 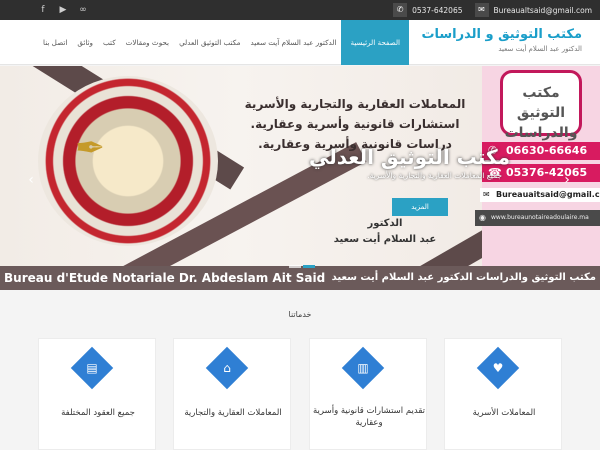 What do you see at coordinates (541, 103) in the screenshot?
I see `hero-office-name-line: مكتب التوثيق` at bounding box center [541, 103].